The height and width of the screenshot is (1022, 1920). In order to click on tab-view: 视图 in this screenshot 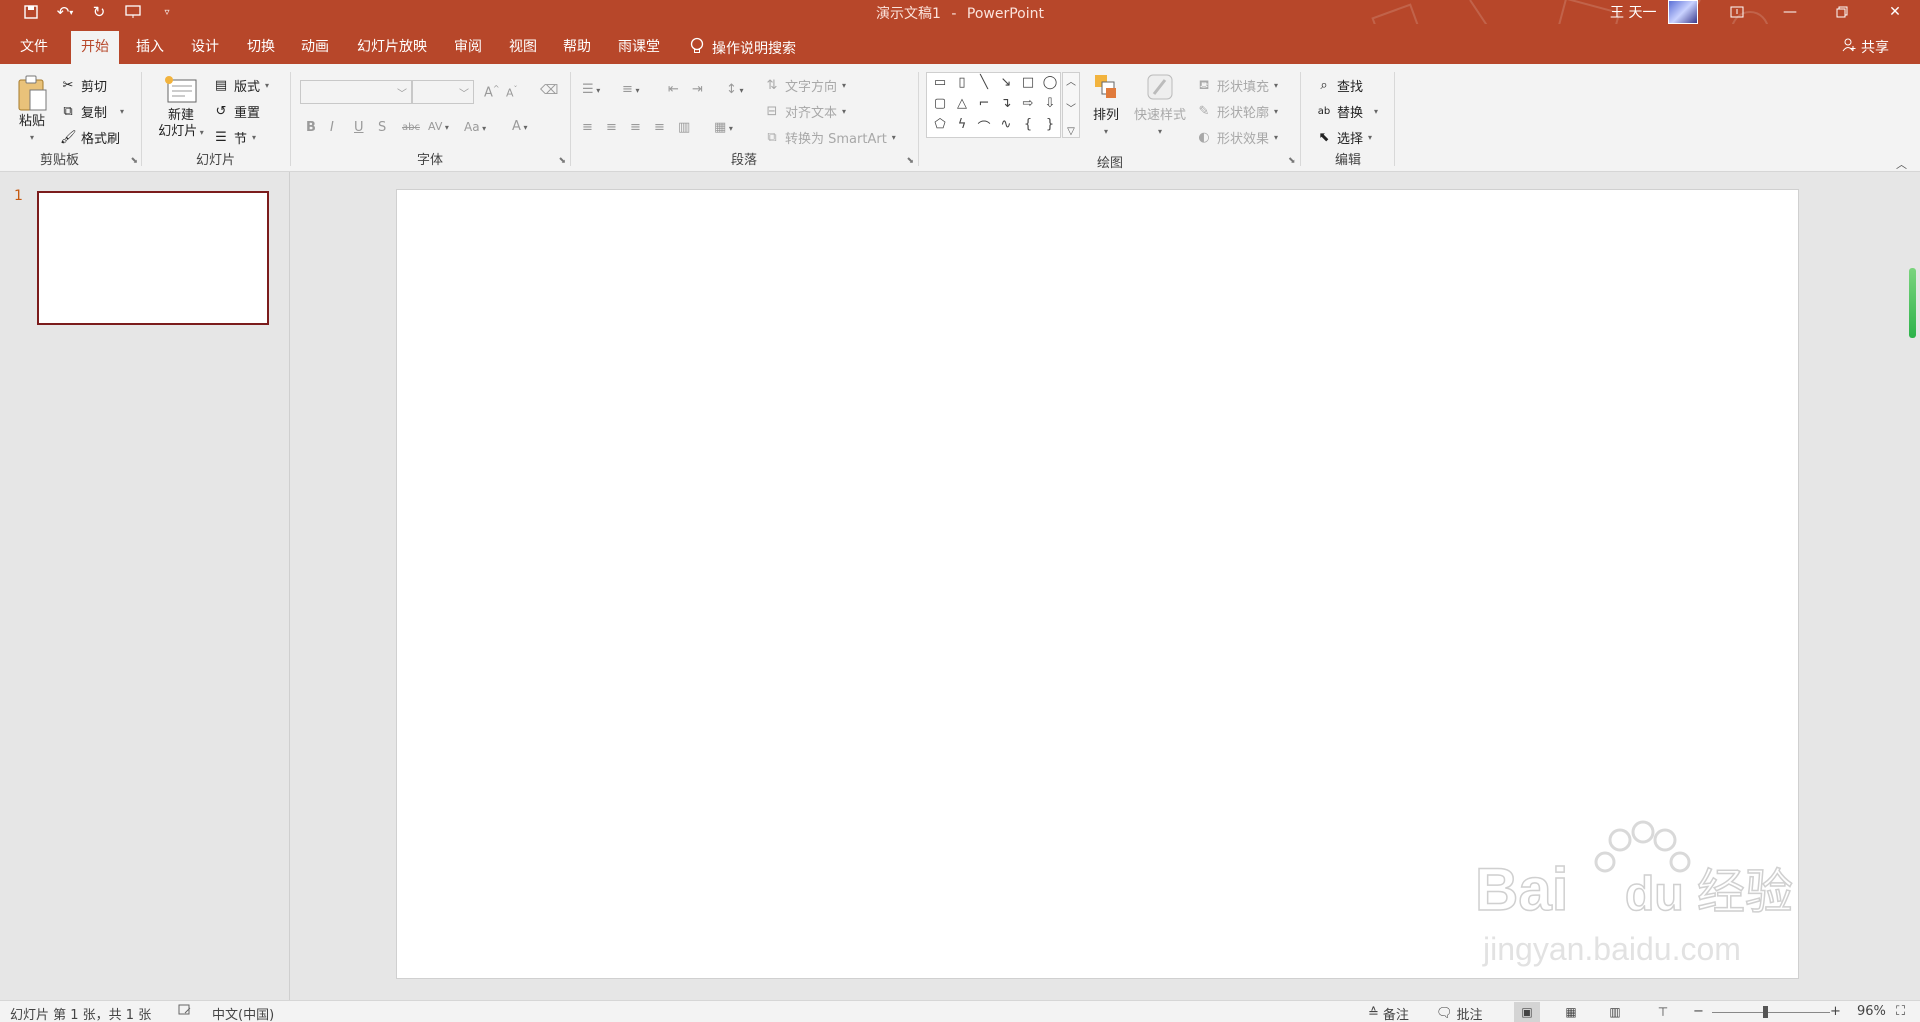, I will do `click(523, 48)`.